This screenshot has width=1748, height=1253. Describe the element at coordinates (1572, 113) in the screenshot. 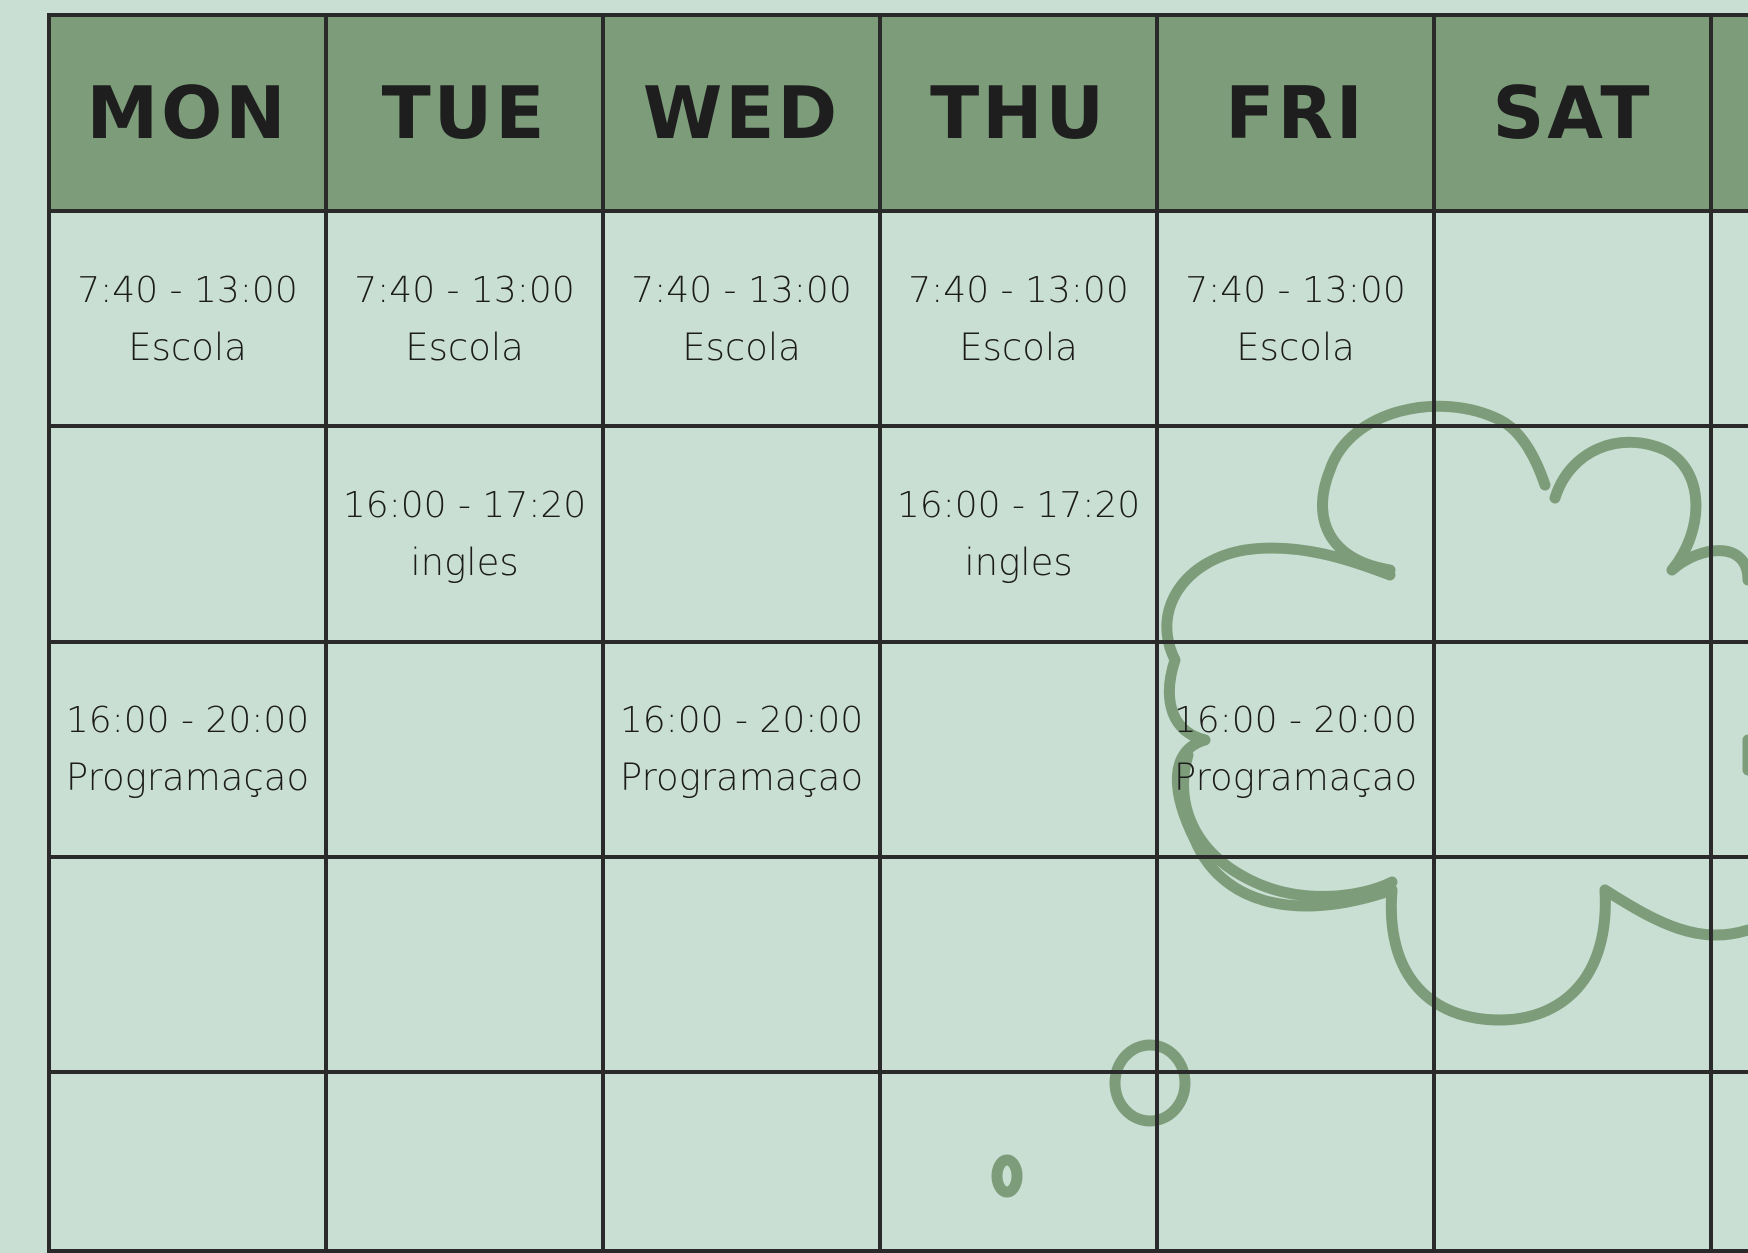

I see `day-header-sat: SAT` at that location.